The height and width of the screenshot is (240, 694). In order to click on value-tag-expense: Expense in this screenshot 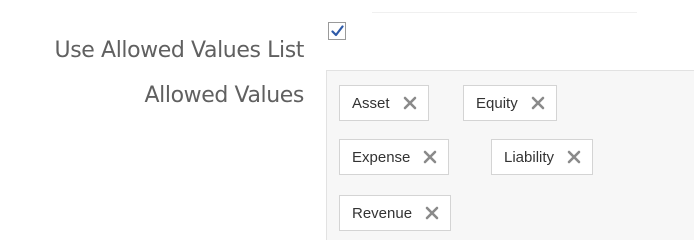, I will do `click(394, 157)`.